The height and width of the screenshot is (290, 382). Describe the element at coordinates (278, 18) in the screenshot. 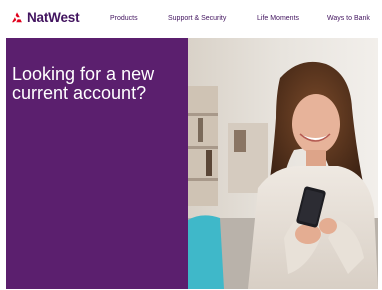

I see `nav-life-moments: Life Moments` at that location.